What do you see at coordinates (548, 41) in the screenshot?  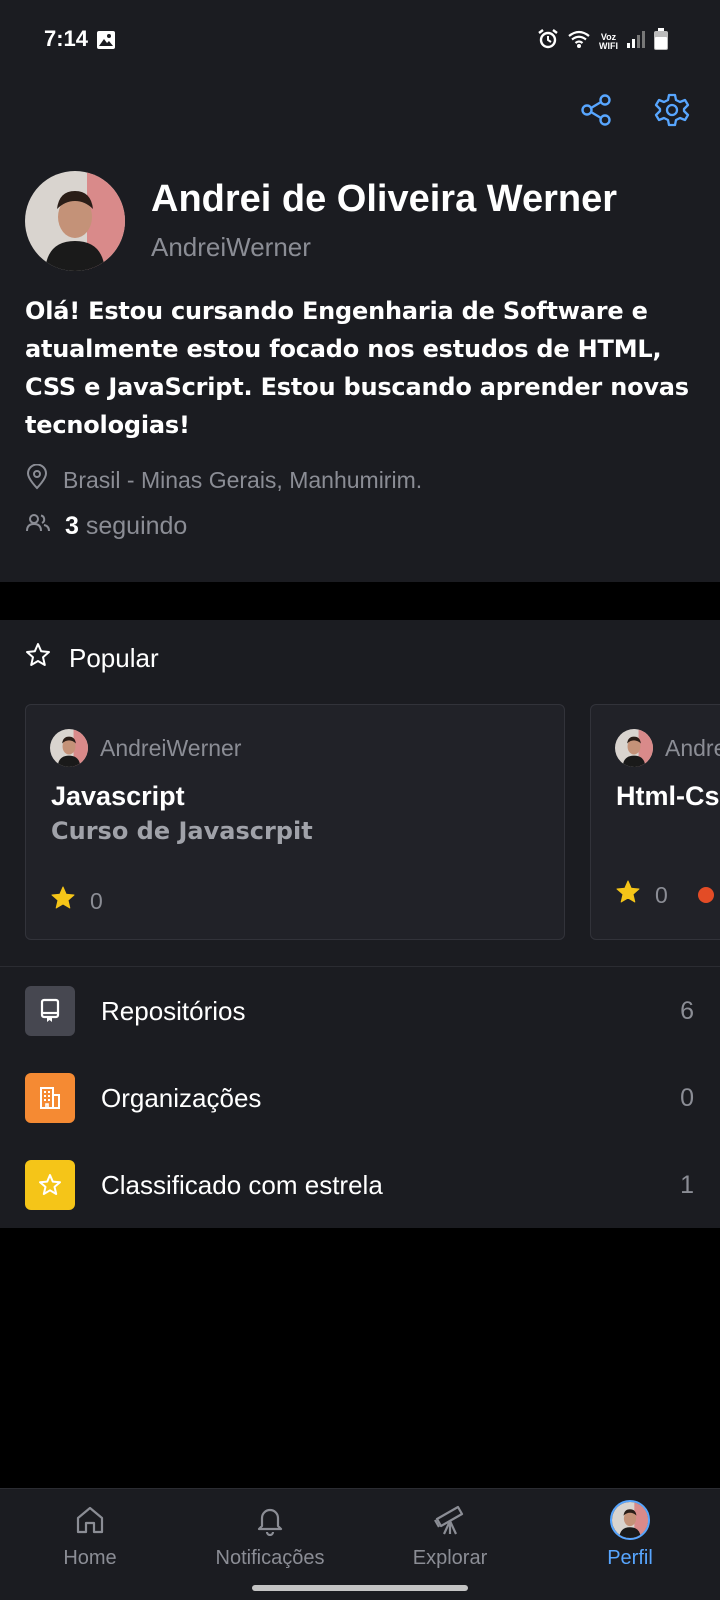 I see `alarm-icon` at bounding box center [548, 41].